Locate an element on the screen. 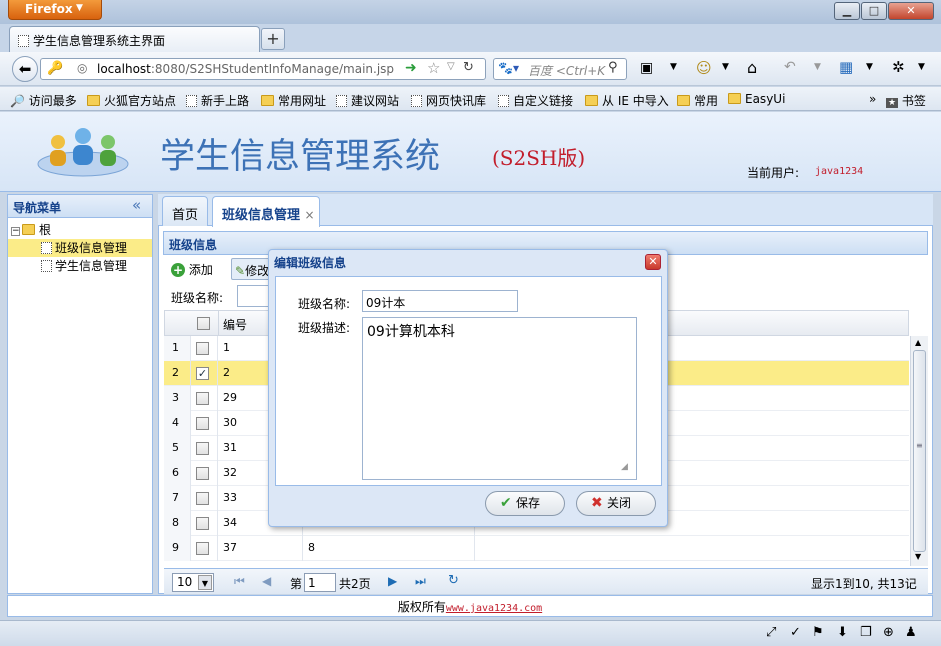 The image size is (941, 646). add-button: + 添加 is located at coordinates (192, 269).